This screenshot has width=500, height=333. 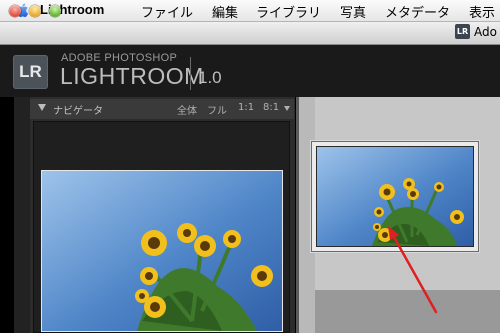 I want to click on minimize-window-button, so click(x=35, y=11).